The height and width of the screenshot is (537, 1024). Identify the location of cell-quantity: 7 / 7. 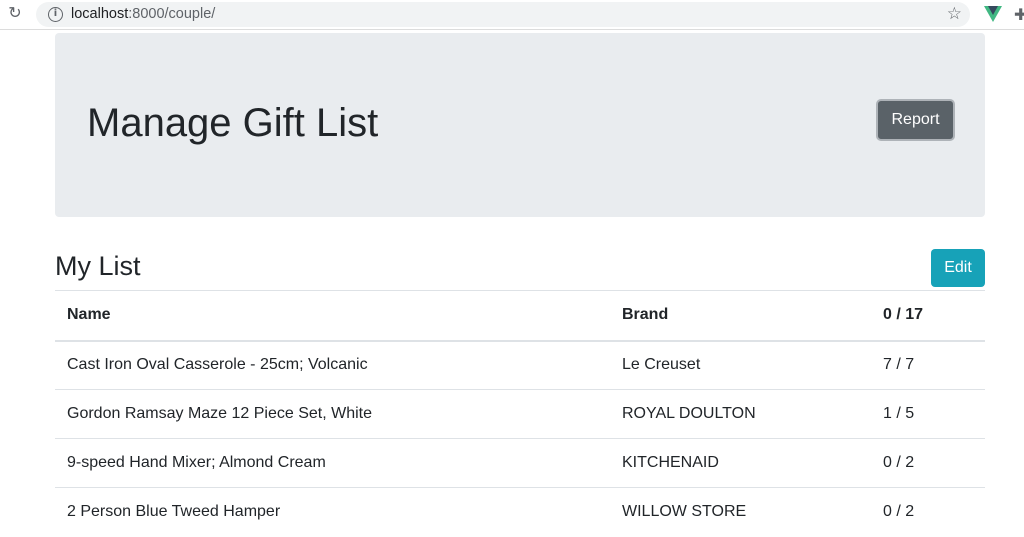
(928, 365).